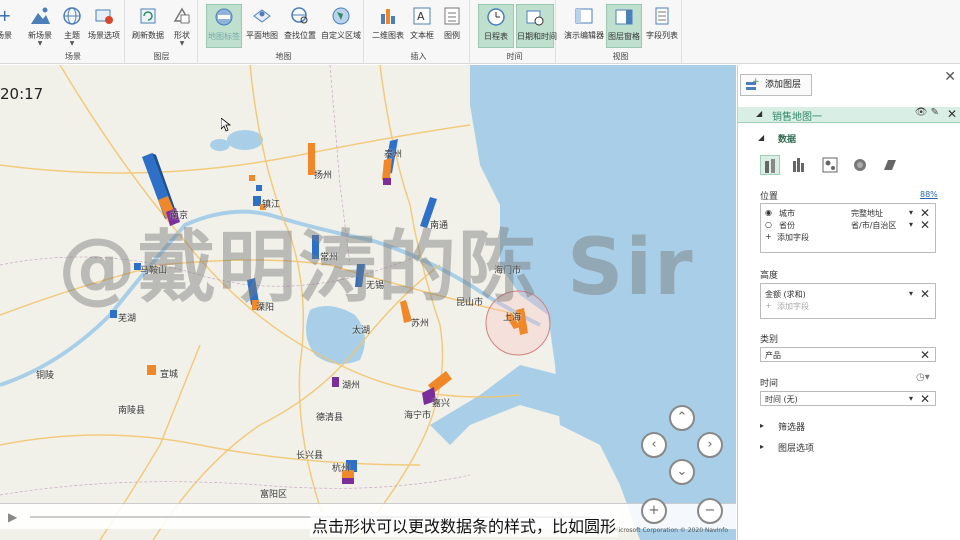 The width and height of the screenshot is (960, 540). I want to click on close-icon: ✕, so click(950, 77).